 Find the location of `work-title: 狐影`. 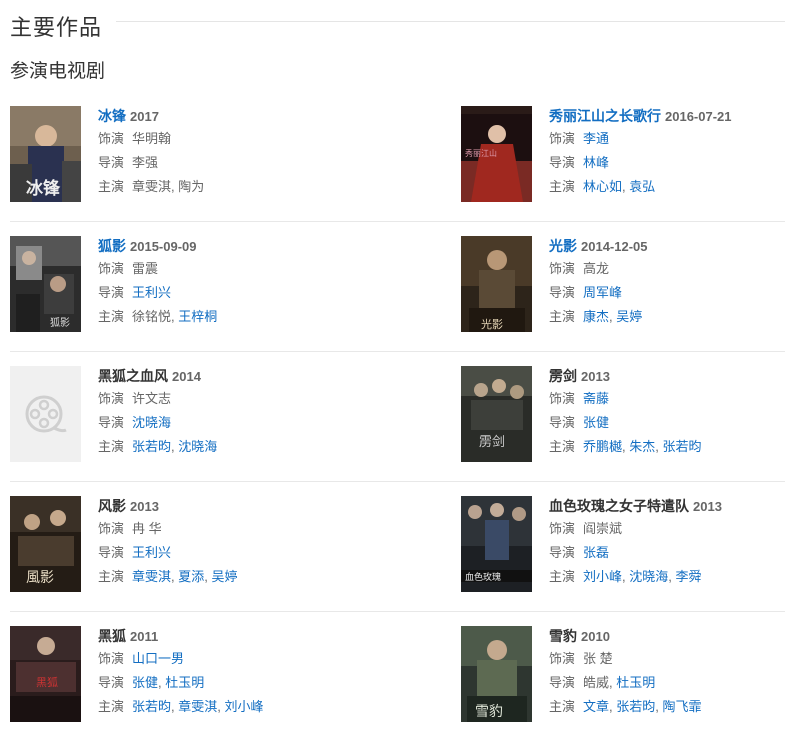

work-title: 狐影 is located at coordinates (112, 246).